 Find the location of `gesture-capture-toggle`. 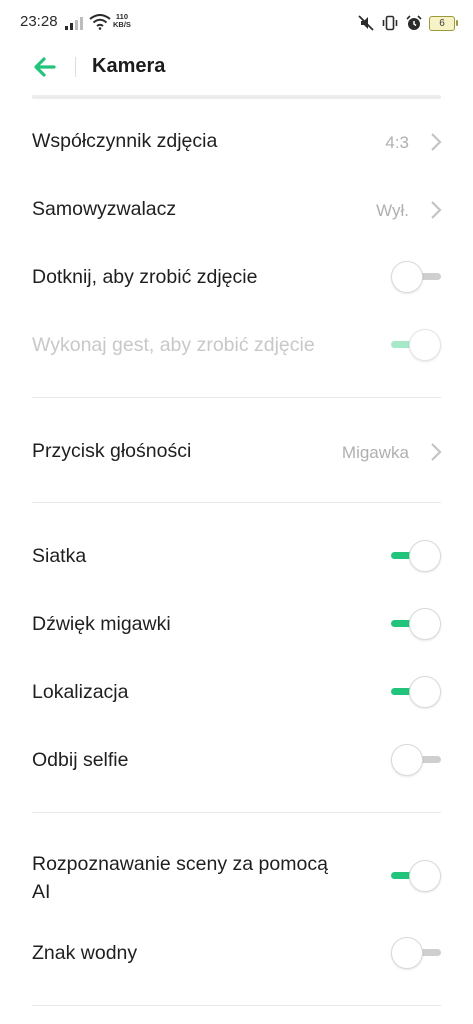

gesture-capture-toggle is located at coordinates (416, 345).